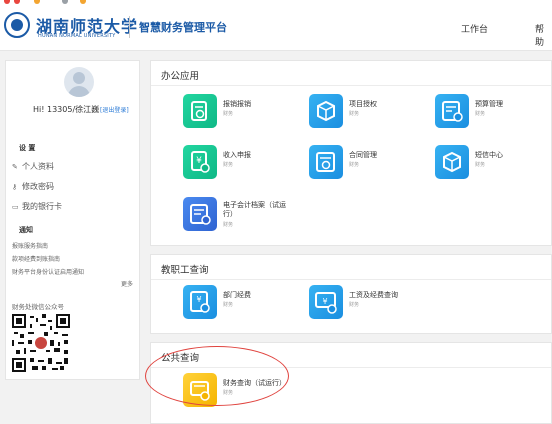  Describe the element at coordinates (543, 35) in the screenshot. I see `nav-help: 帮助` at that location.